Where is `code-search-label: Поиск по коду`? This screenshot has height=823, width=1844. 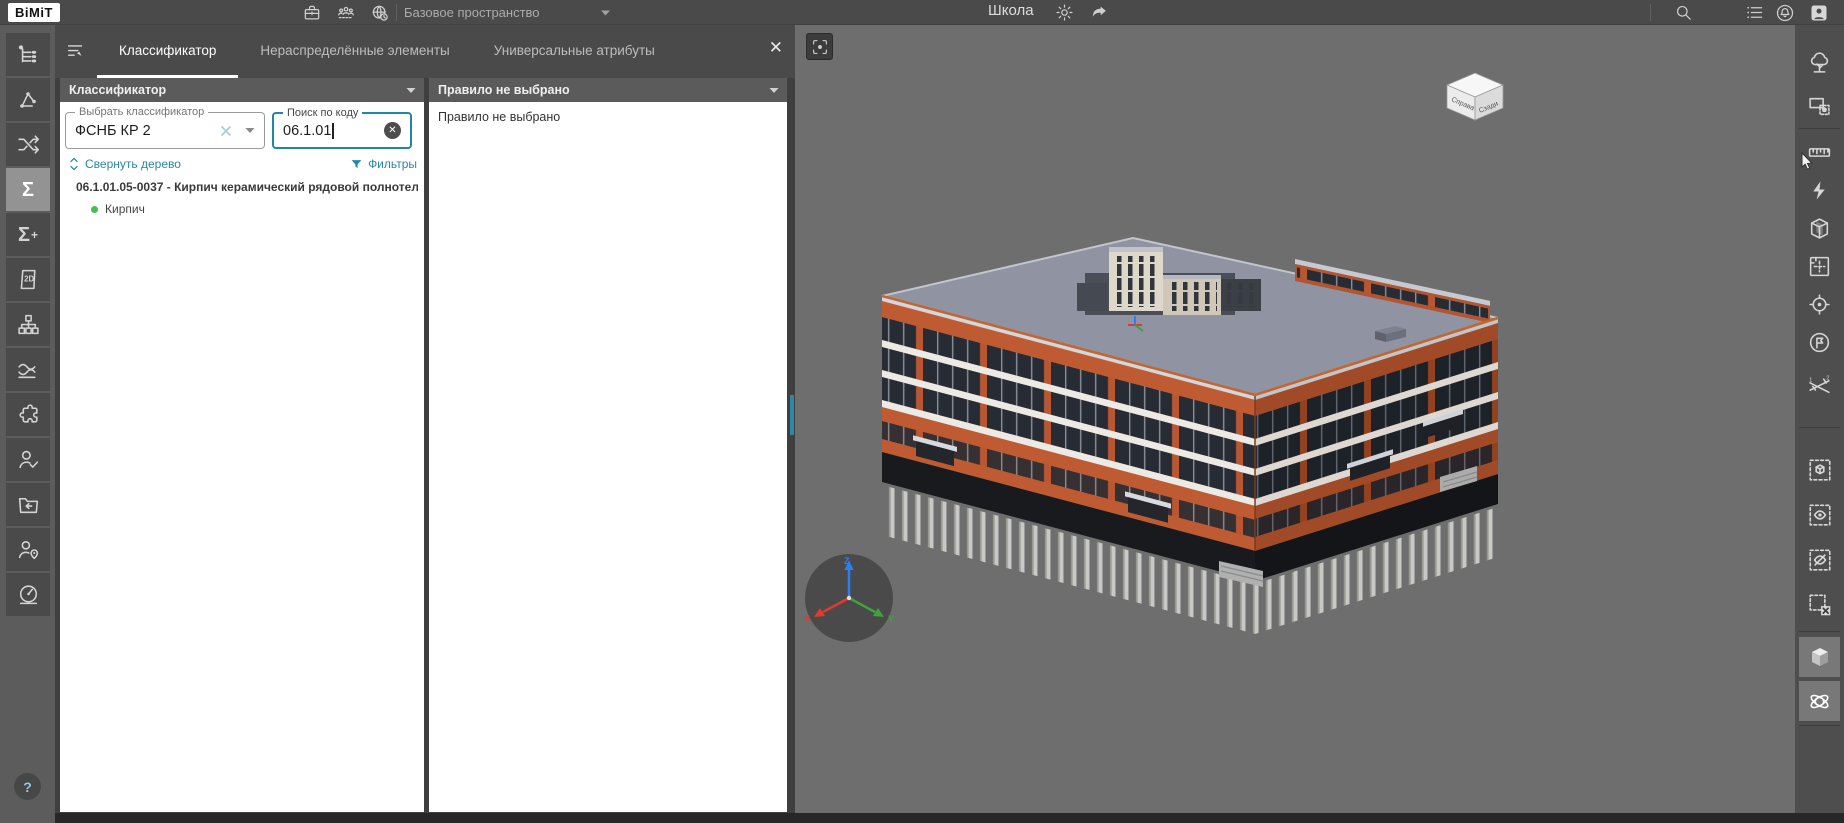 code-search-label: Поиск по коду is located at coordinates (323, 113).